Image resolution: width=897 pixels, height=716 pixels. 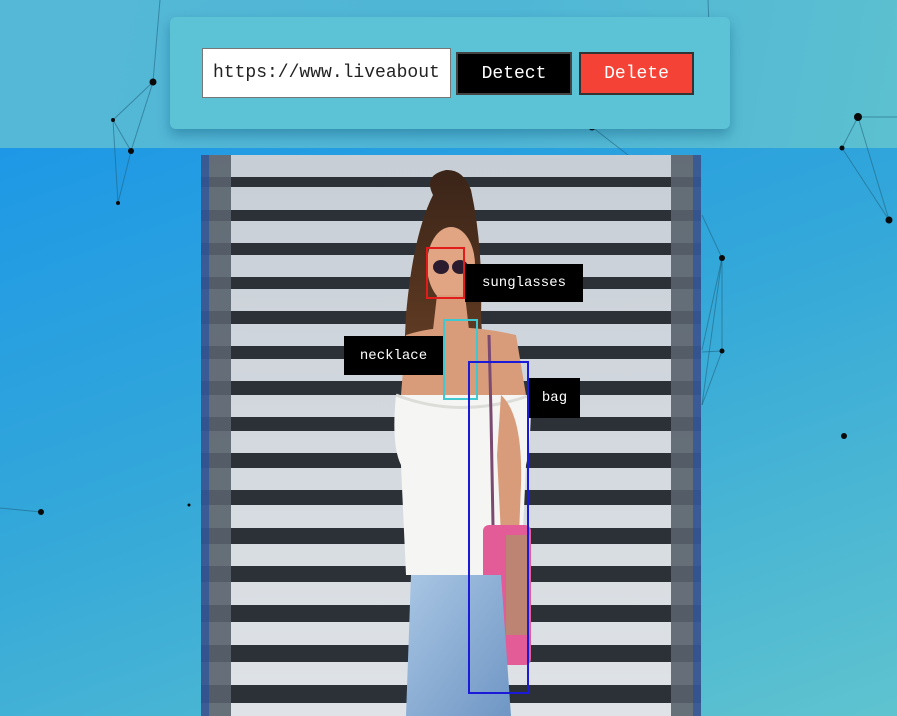 What do you see at coordinates (393, 355) in the screenshot?
I see `necklace-detection-label: necklace` at bounding box center [393, 355].